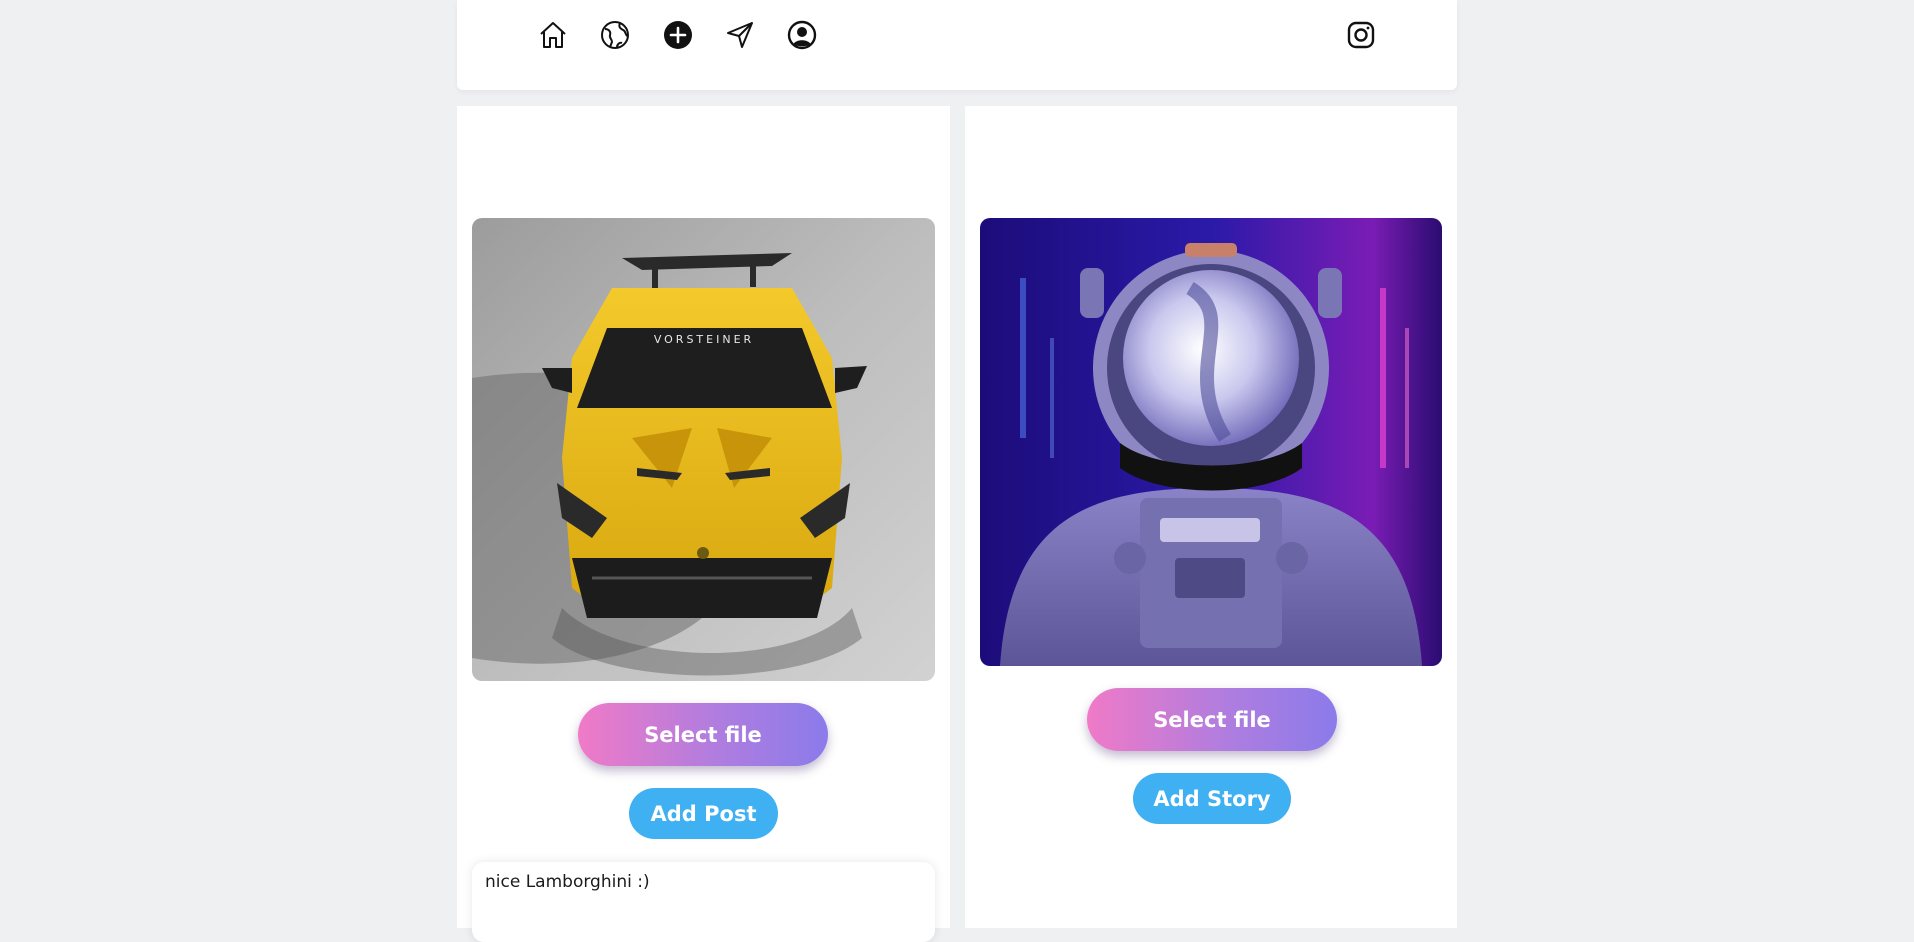 This screenshot has height=942, width=1914. Describe the element at coordinates (704, 339) in the screenshot. I see `svg-text: VORSTEINER` at that location.